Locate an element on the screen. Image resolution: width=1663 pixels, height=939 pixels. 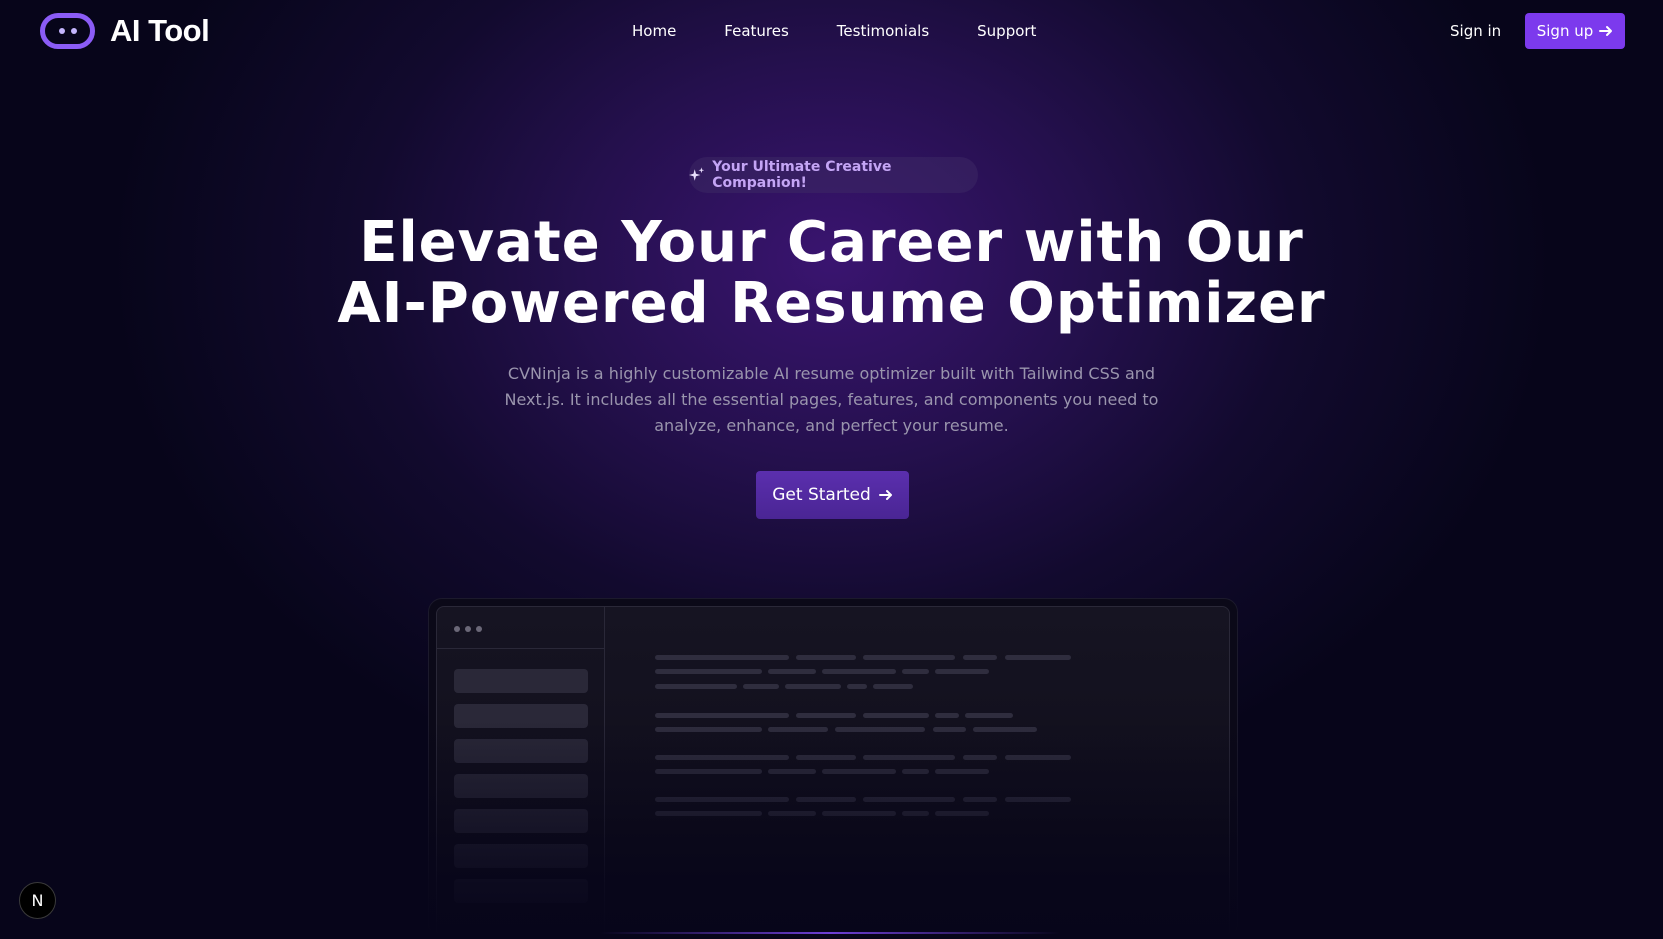
window-controls-icon is located at coordinates (468, 629).